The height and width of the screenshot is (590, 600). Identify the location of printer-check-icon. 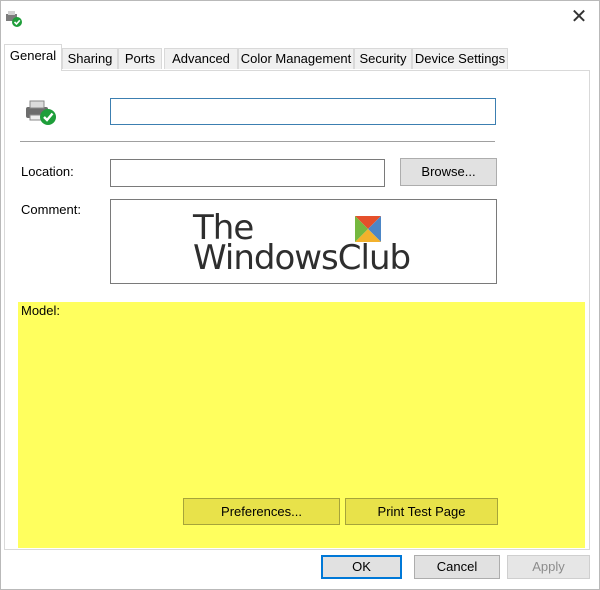
(14, 19).